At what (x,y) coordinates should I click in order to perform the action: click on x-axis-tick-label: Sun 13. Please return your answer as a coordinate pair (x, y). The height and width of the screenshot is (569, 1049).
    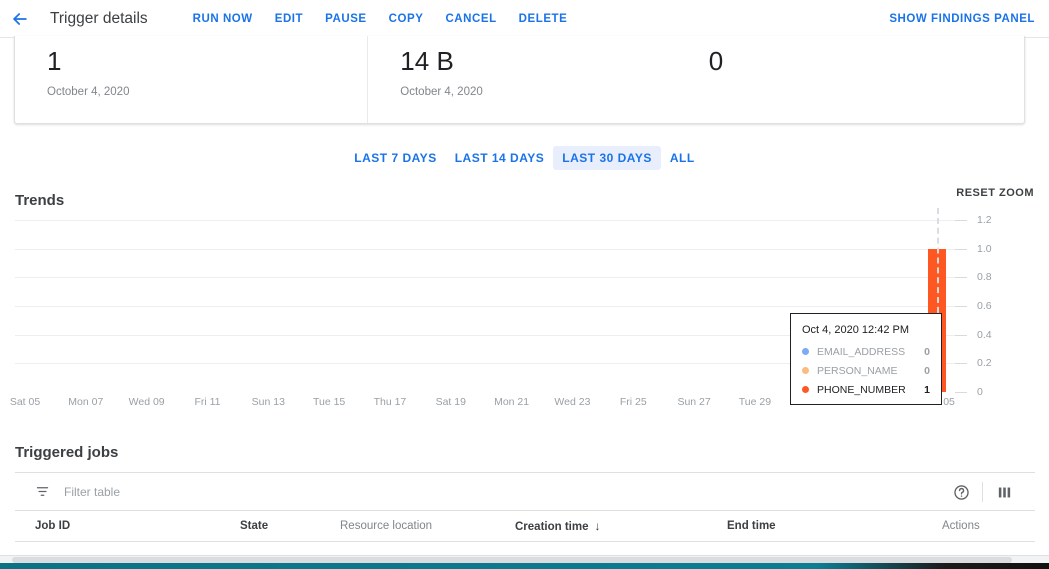
    Looking at the image, I should click on (268, 402).